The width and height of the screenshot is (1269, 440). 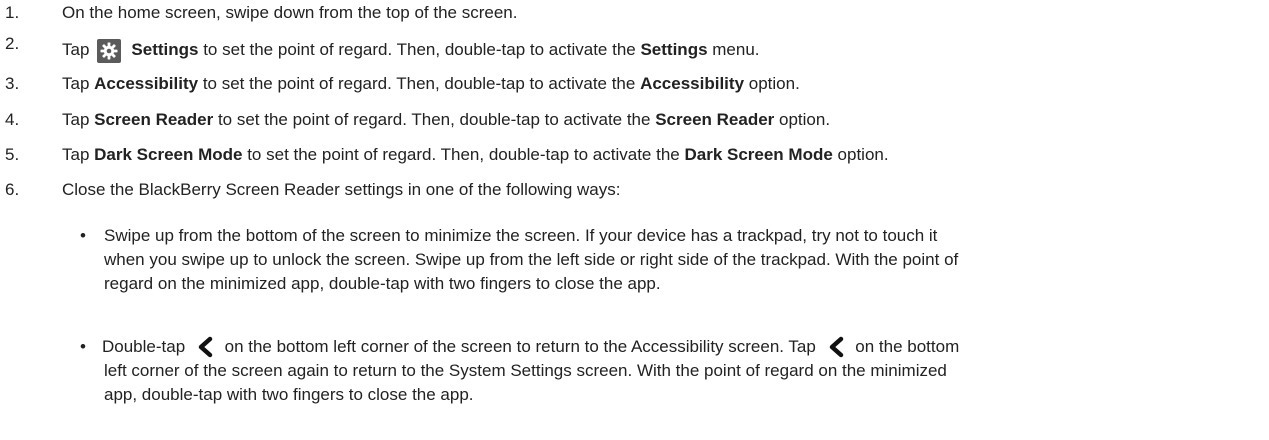 What do you see at coordinates (168, 154) in the screenshot?
I see `dark-screen-mode-label: Dark Screen Mode` at bounding box center [168, 154].